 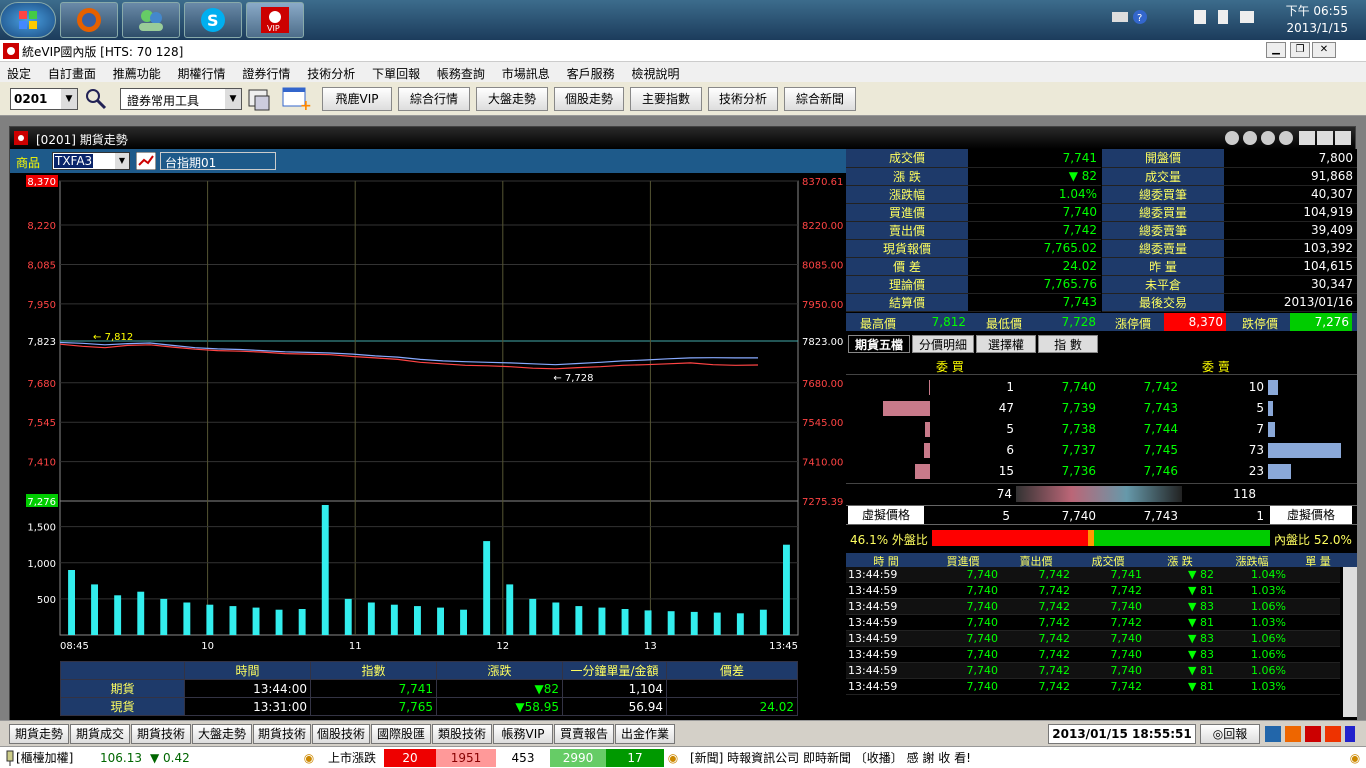 I want to click on bottom-button-0: 期貨走勢, so click(x=39, y=734).